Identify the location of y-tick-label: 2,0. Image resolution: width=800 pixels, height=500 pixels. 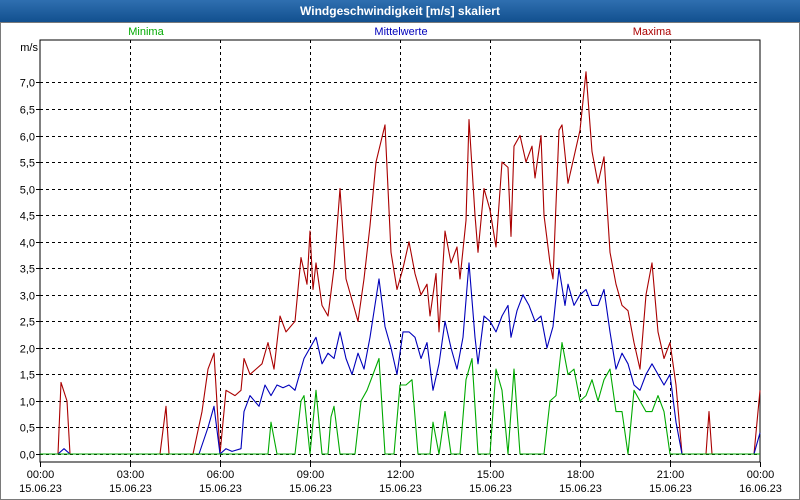
(27, 350).